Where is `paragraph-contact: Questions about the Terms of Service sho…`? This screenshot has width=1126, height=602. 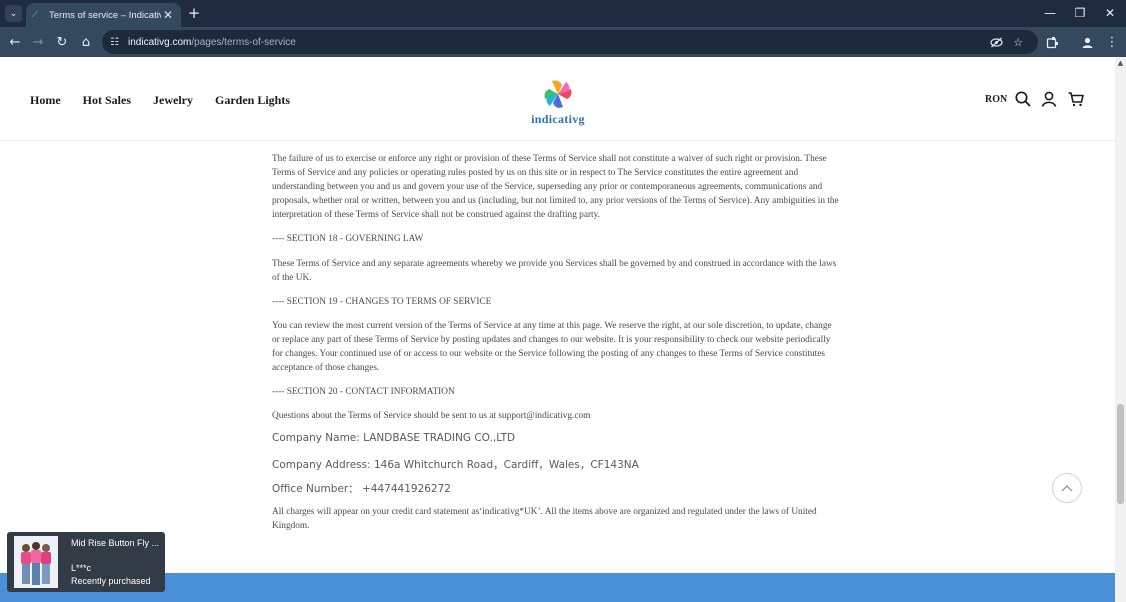
paragraph-contact: Questions about the Terms of Service sho… is located at coordinates (431, 416).